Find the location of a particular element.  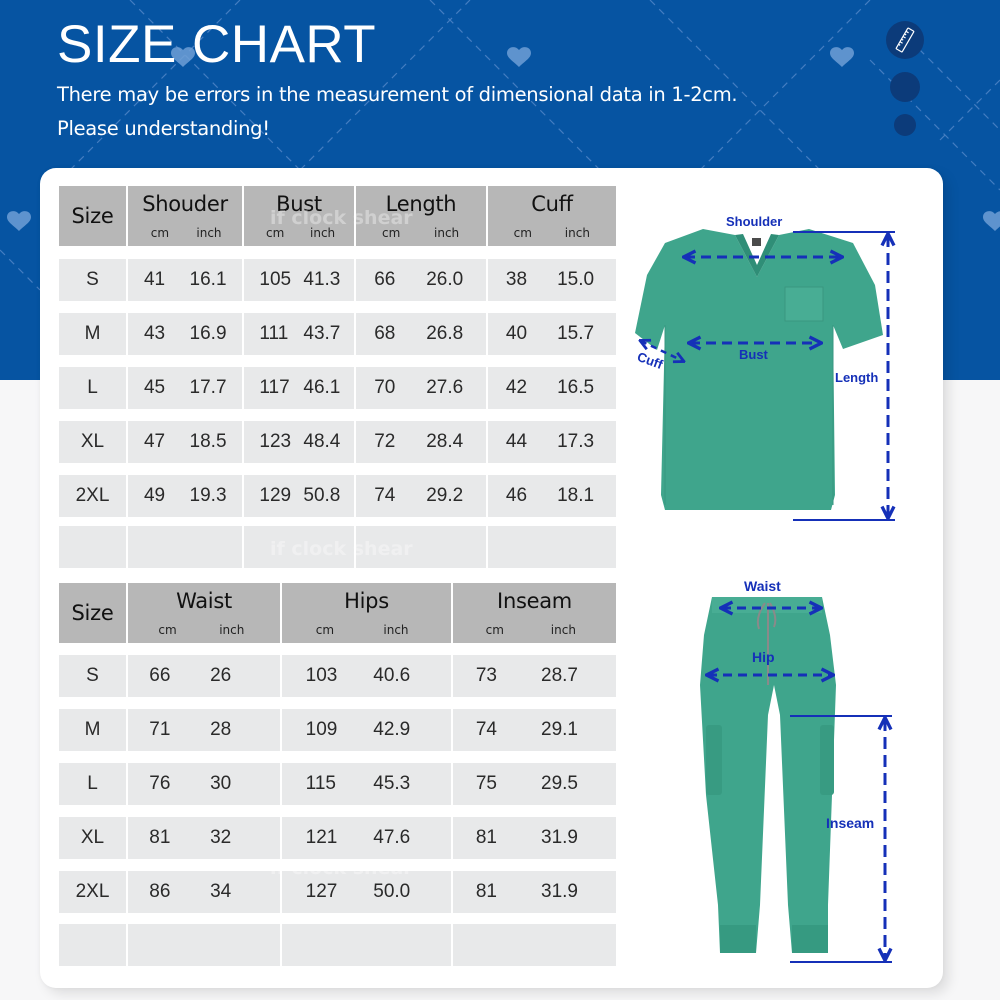

subtitle-understanding: Please understanding! is located at coordinates (163, 128).